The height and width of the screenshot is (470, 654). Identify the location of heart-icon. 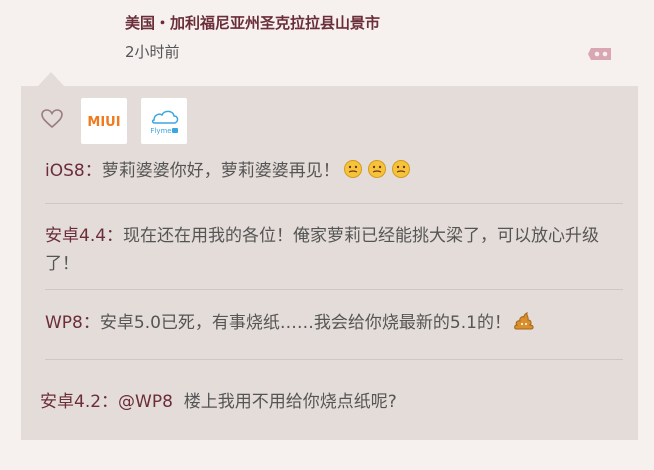
(52, 119).